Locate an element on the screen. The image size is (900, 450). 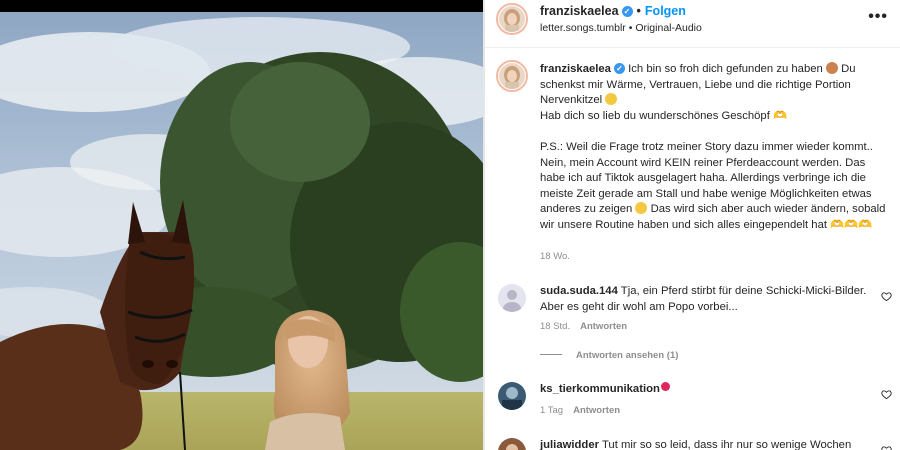
comment-username: suda.suda.144 is located at coordinates (579, 291).